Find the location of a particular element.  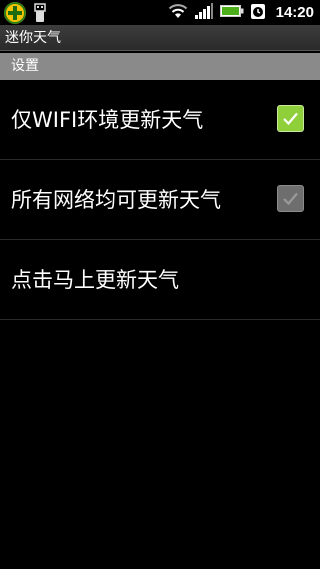

wifi-only-checkbox is located at coordinates (290, 118).